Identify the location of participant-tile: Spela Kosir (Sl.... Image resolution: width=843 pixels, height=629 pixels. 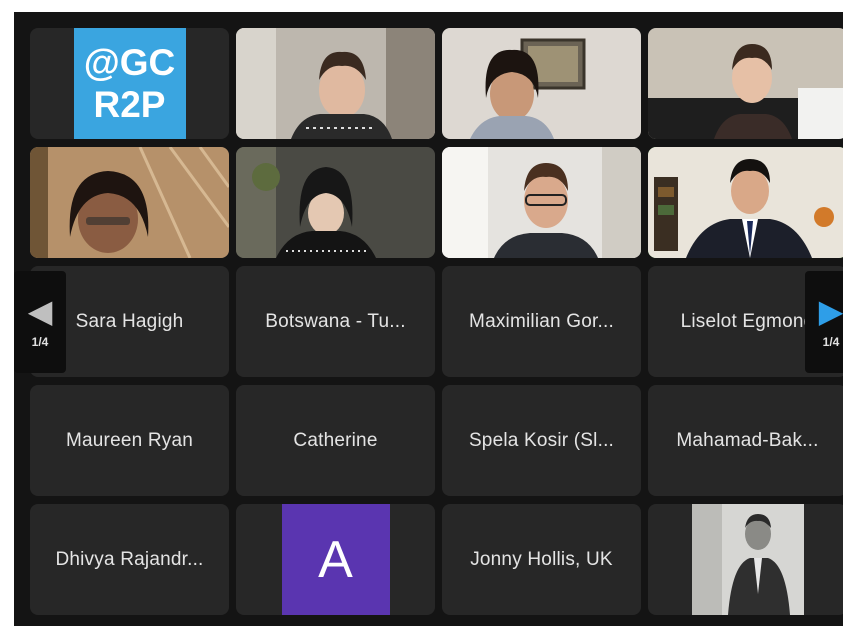
(541, 440).